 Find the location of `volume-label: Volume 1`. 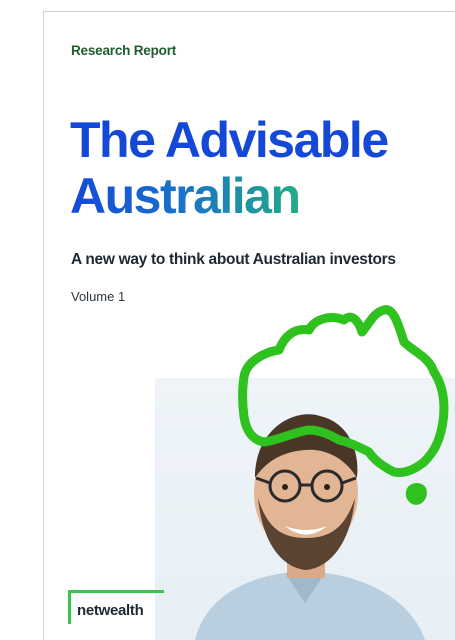

volume-label: Volume 1 is located at coordinates (98, 296).